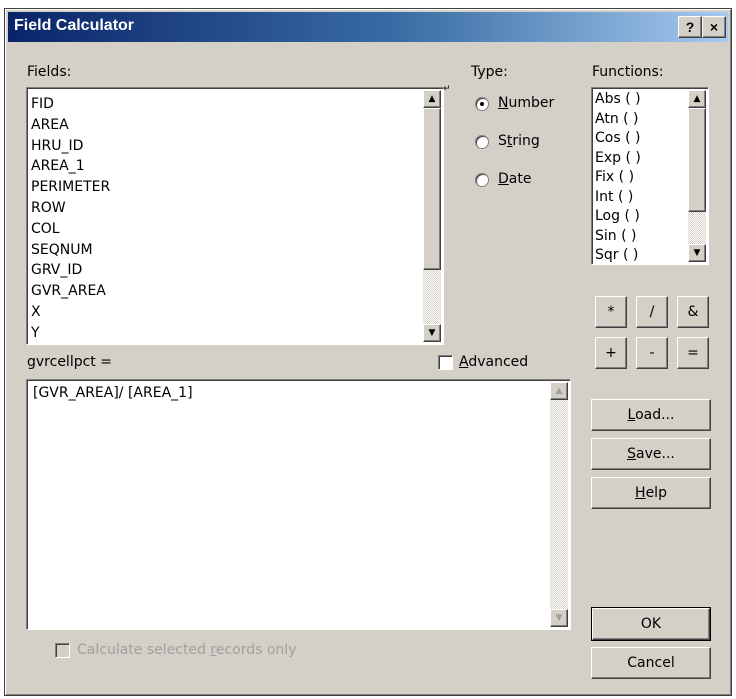 Image resolution: width=736 pixels, height=699 pixels. What do you see at coordinates (482, 104) in the screenshot?
I see `type-radio-number` at bounding box center [482, 104].